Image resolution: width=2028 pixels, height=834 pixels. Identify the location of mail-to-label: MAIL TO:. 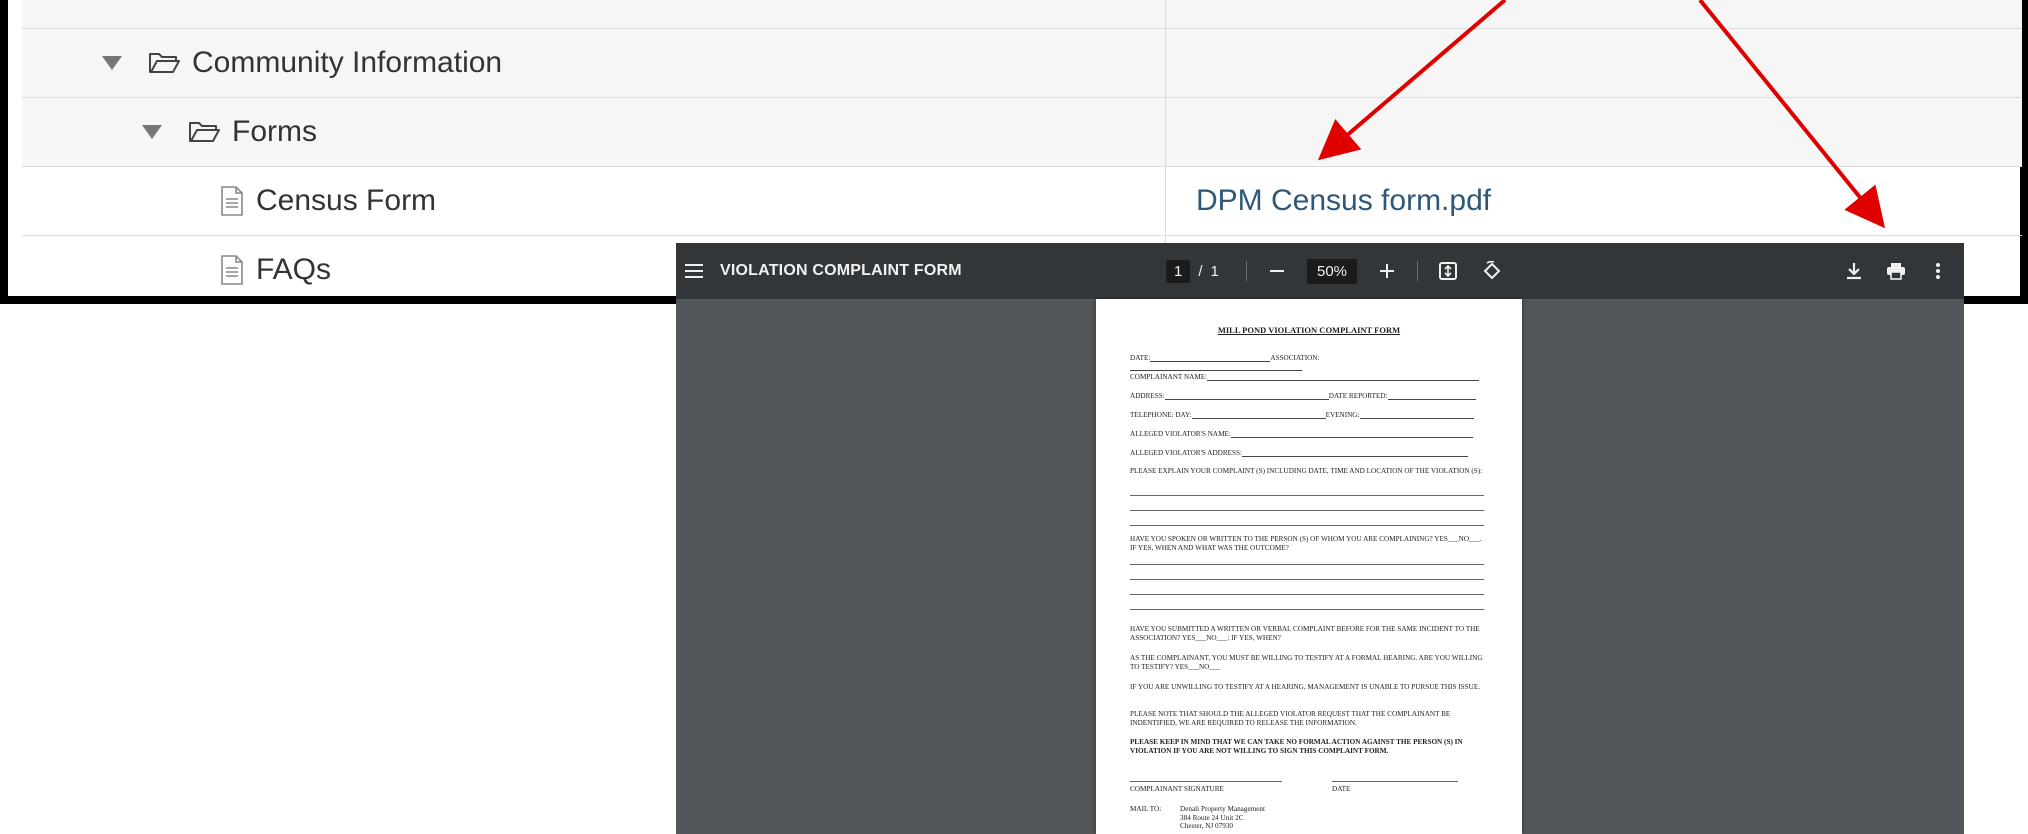
(1146, 809).